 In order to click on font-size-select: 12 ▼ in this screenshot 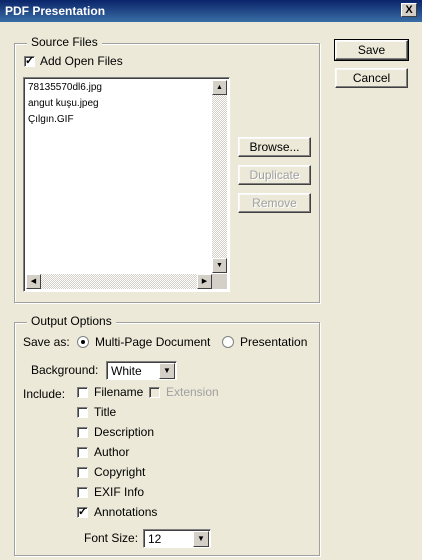, I will do `click(177, 538)`.